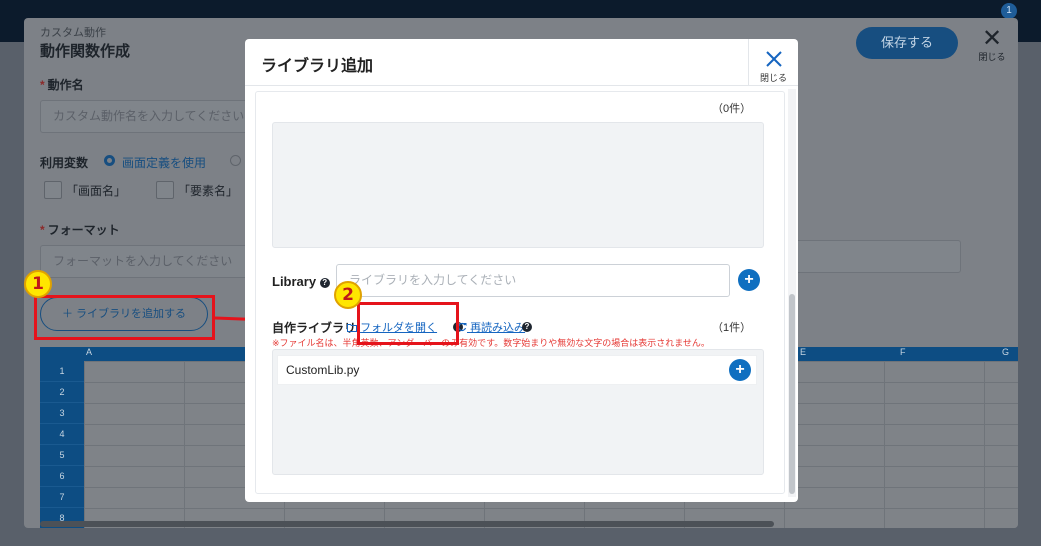 The height and width of the screenshot is (546, 1041). I want to click on checkbox-element-name-label: 「要素名」, so click(208, 191).